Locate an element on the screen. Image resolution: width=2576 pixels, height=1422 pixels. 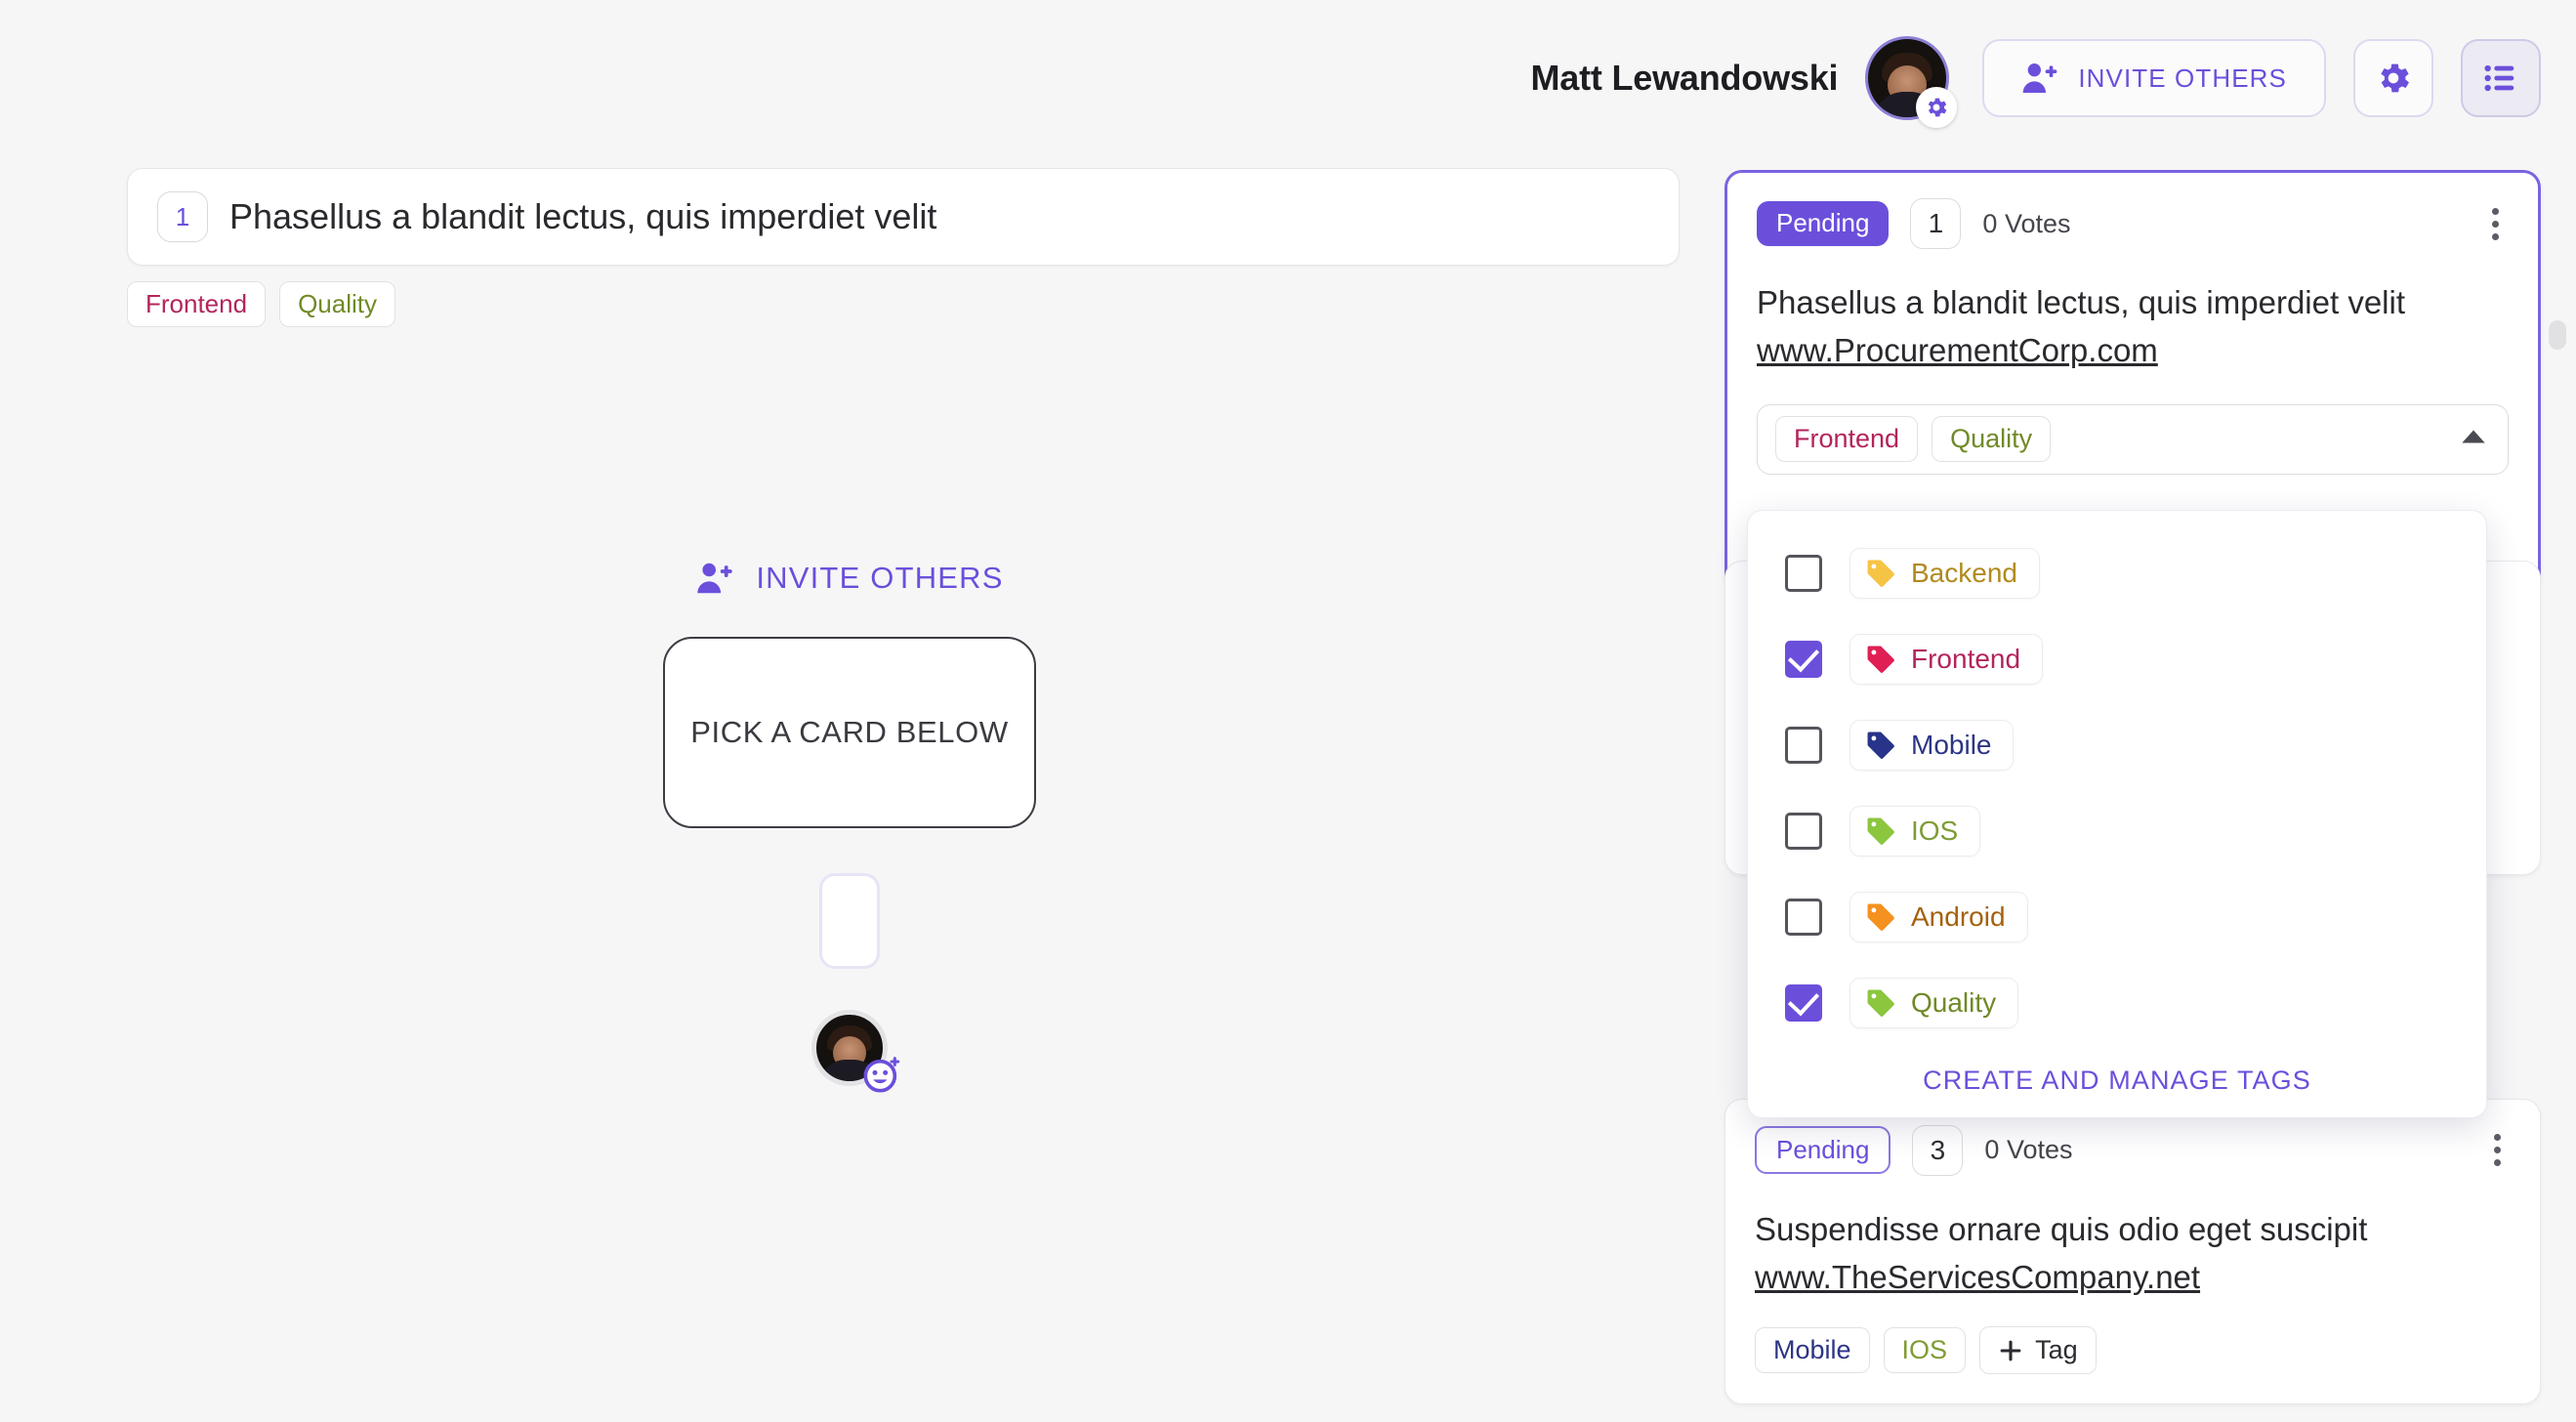
empty-card-slot is located at coordinates (849, 921).